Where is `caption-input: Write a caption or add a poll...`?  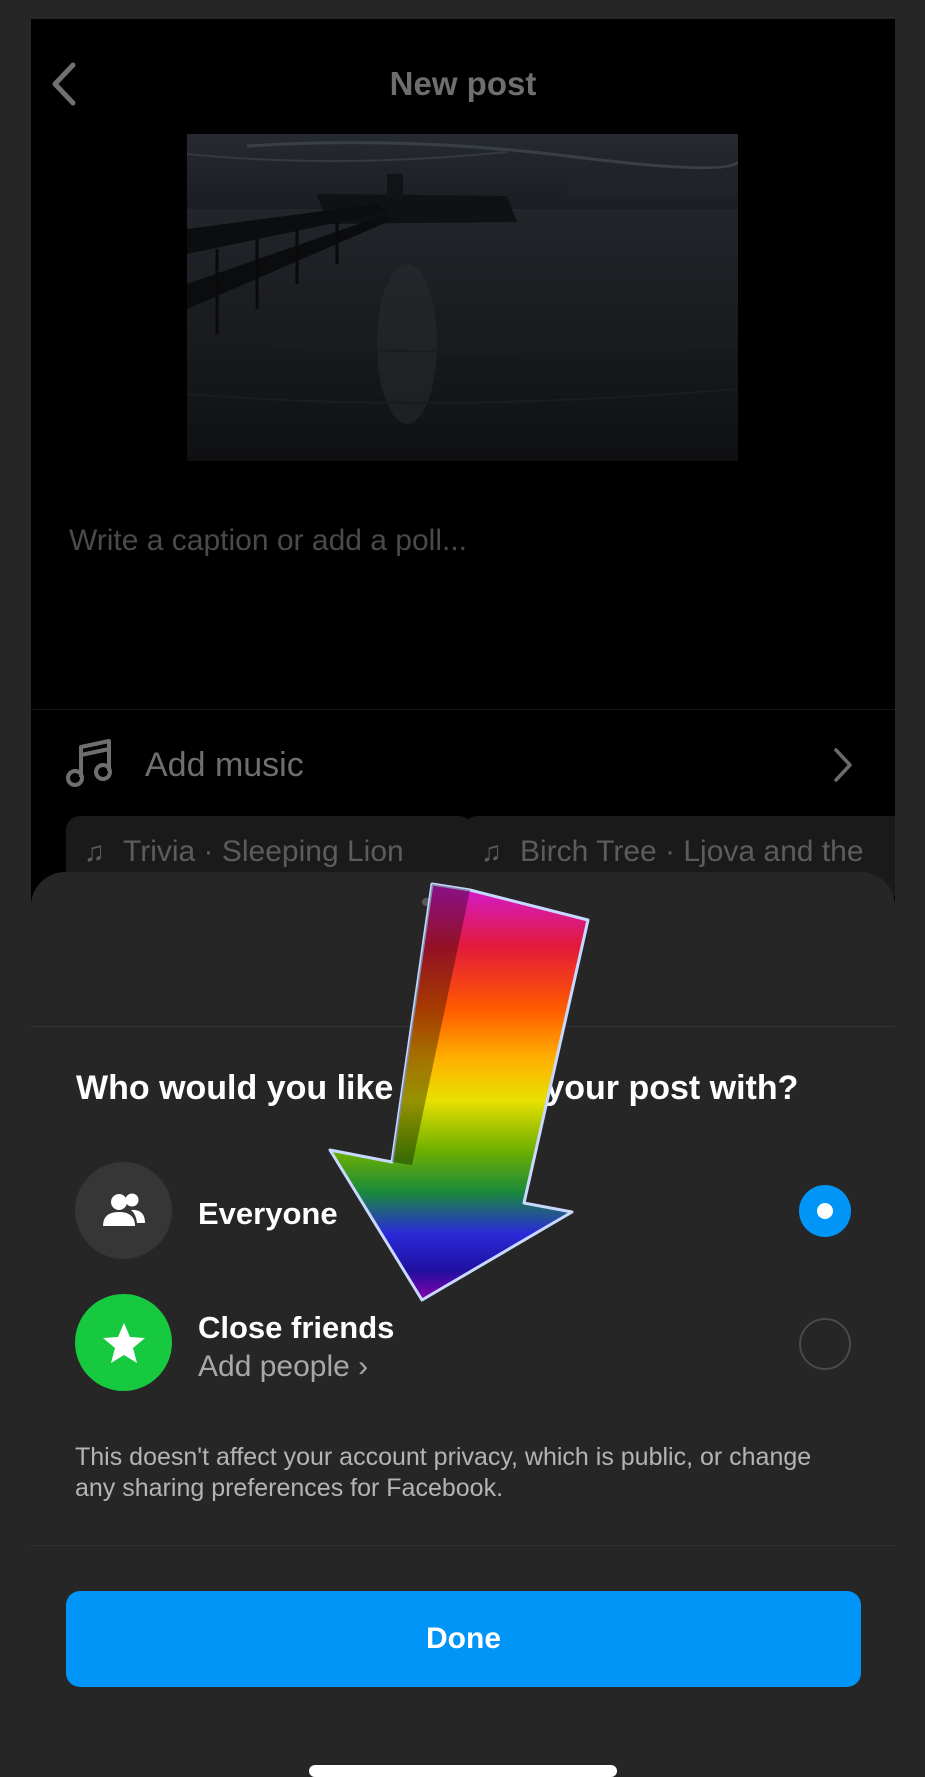
caption-input: Write a caption or add a poll... is located at coordinates (268, 541).